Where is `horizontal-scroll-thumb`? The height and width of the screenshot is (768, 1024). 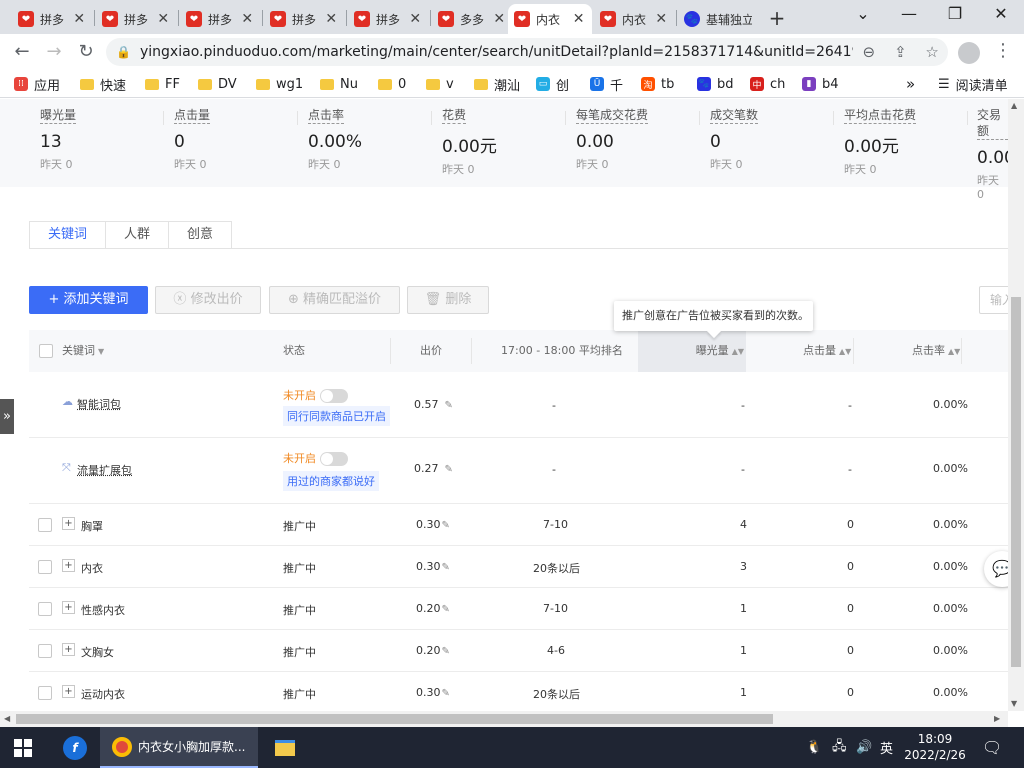 horizontal-scroll-thumb is located at coordinates (394, 719).